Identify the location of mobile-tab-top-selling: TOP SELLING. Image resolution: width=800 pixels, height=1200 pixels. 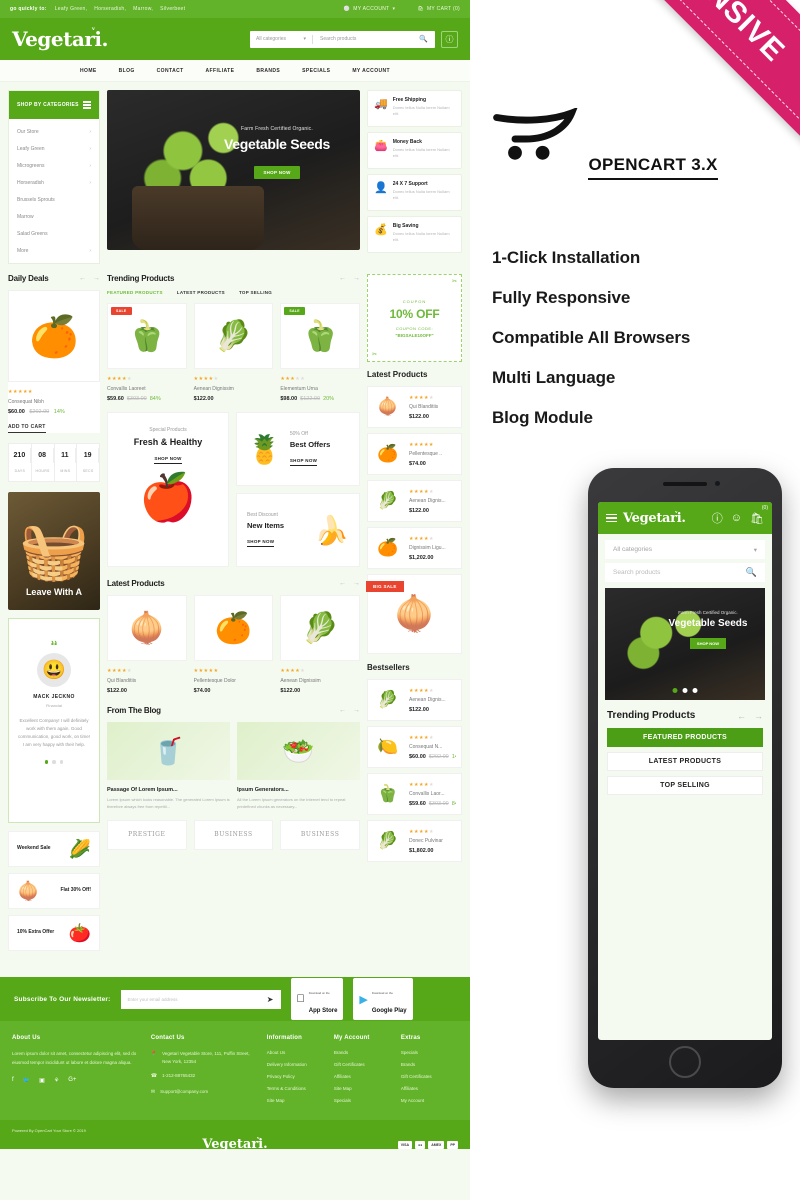
(685, 785).